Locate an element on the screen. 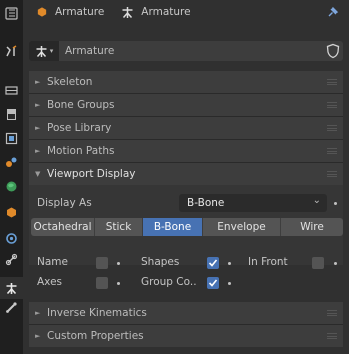 Image resolution: width=349 pixels, height=354 pixels. render-icon is located at coordinates (11, 90).